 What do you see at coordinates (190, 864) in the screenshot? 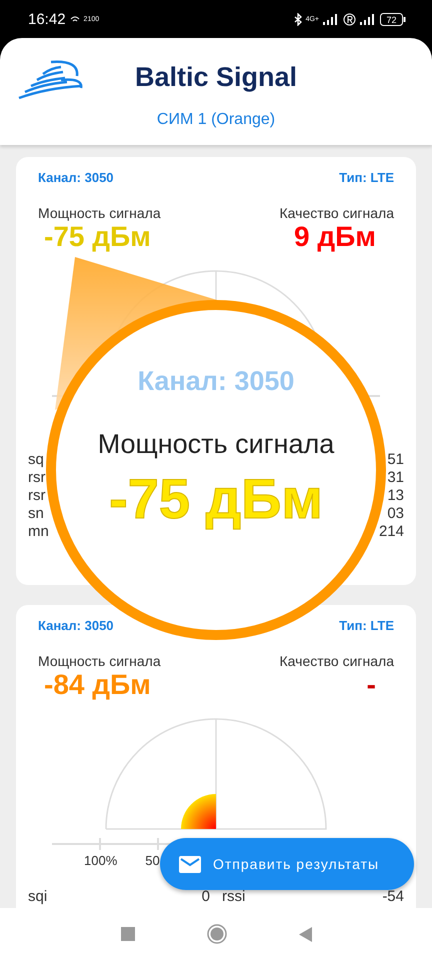
I see `mail-icon` at bounding box center [190, 864].